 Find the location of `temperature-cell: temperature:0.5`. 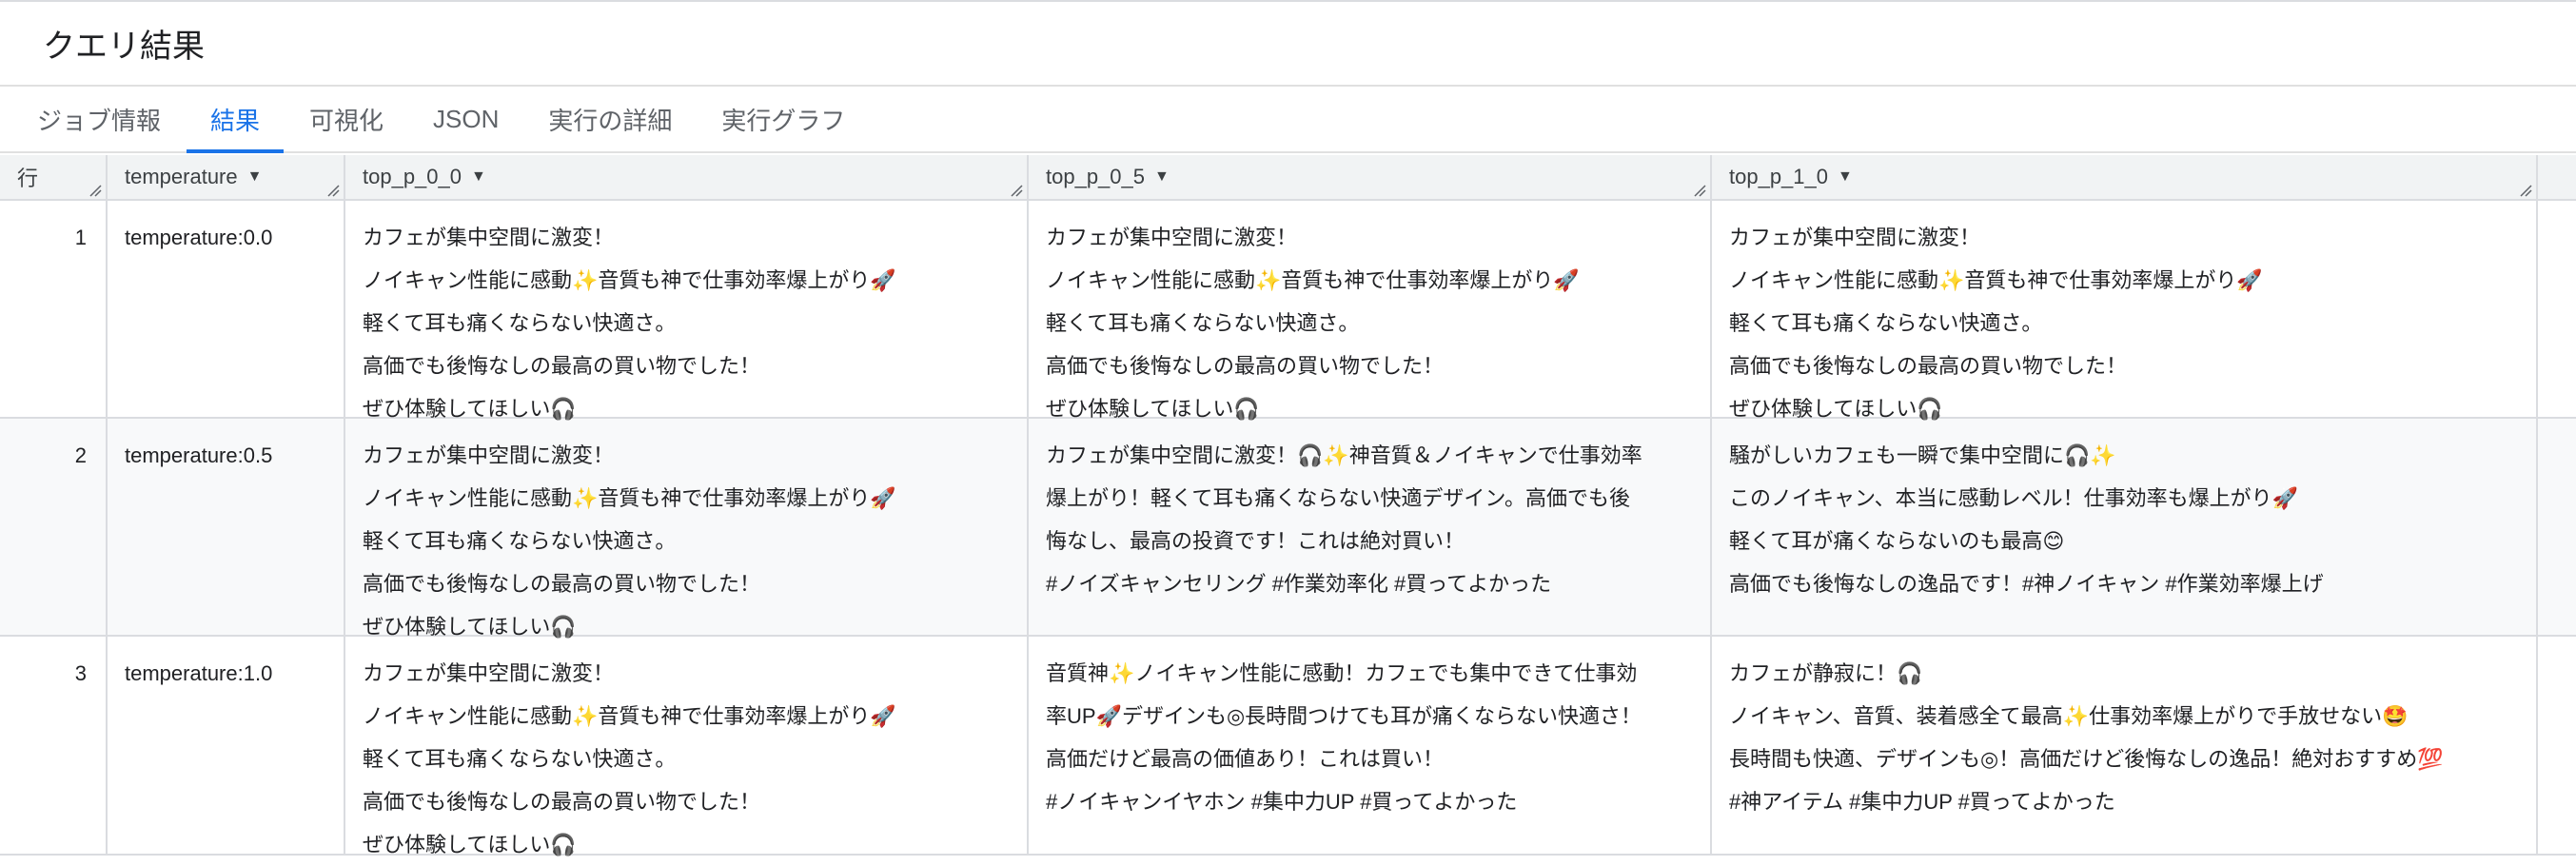

temperature-cell: temperature:0.5 is located at coordinates (226, 527).